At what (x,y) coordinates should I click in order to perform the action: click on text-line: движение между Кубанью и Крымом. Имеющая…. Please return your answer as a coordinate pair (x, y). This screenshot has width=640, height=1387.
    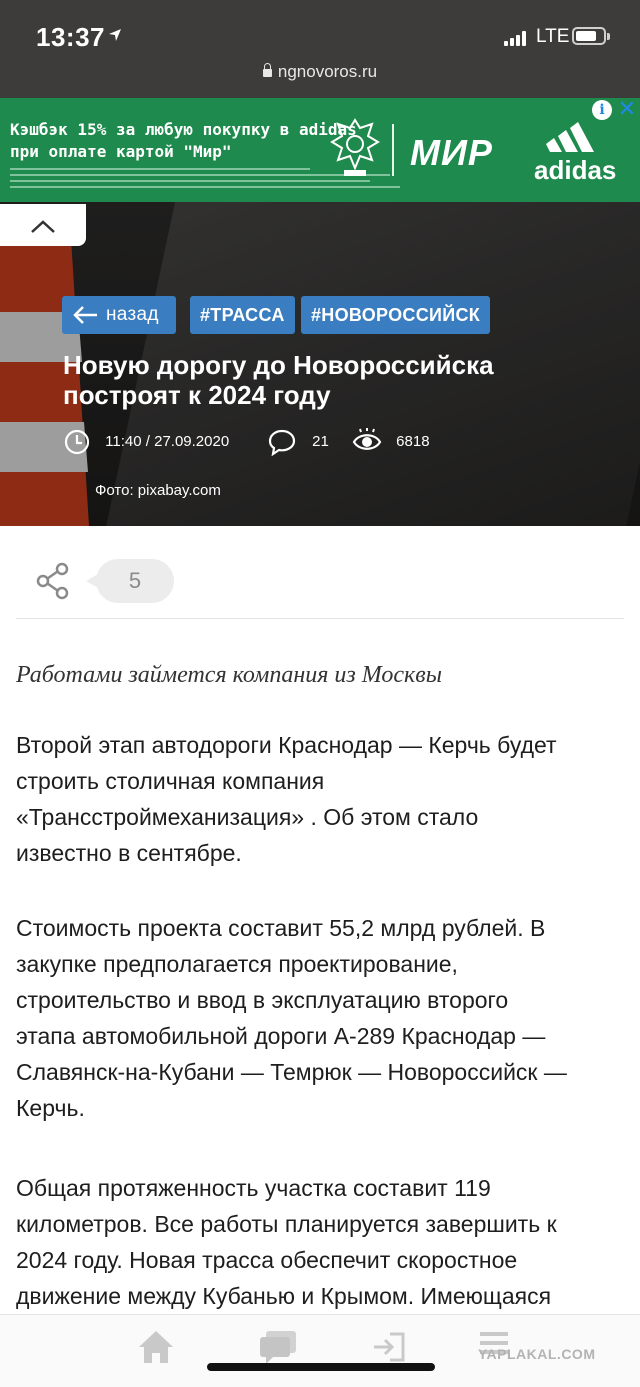
    Looking at the image, I should click on (284, 1296).